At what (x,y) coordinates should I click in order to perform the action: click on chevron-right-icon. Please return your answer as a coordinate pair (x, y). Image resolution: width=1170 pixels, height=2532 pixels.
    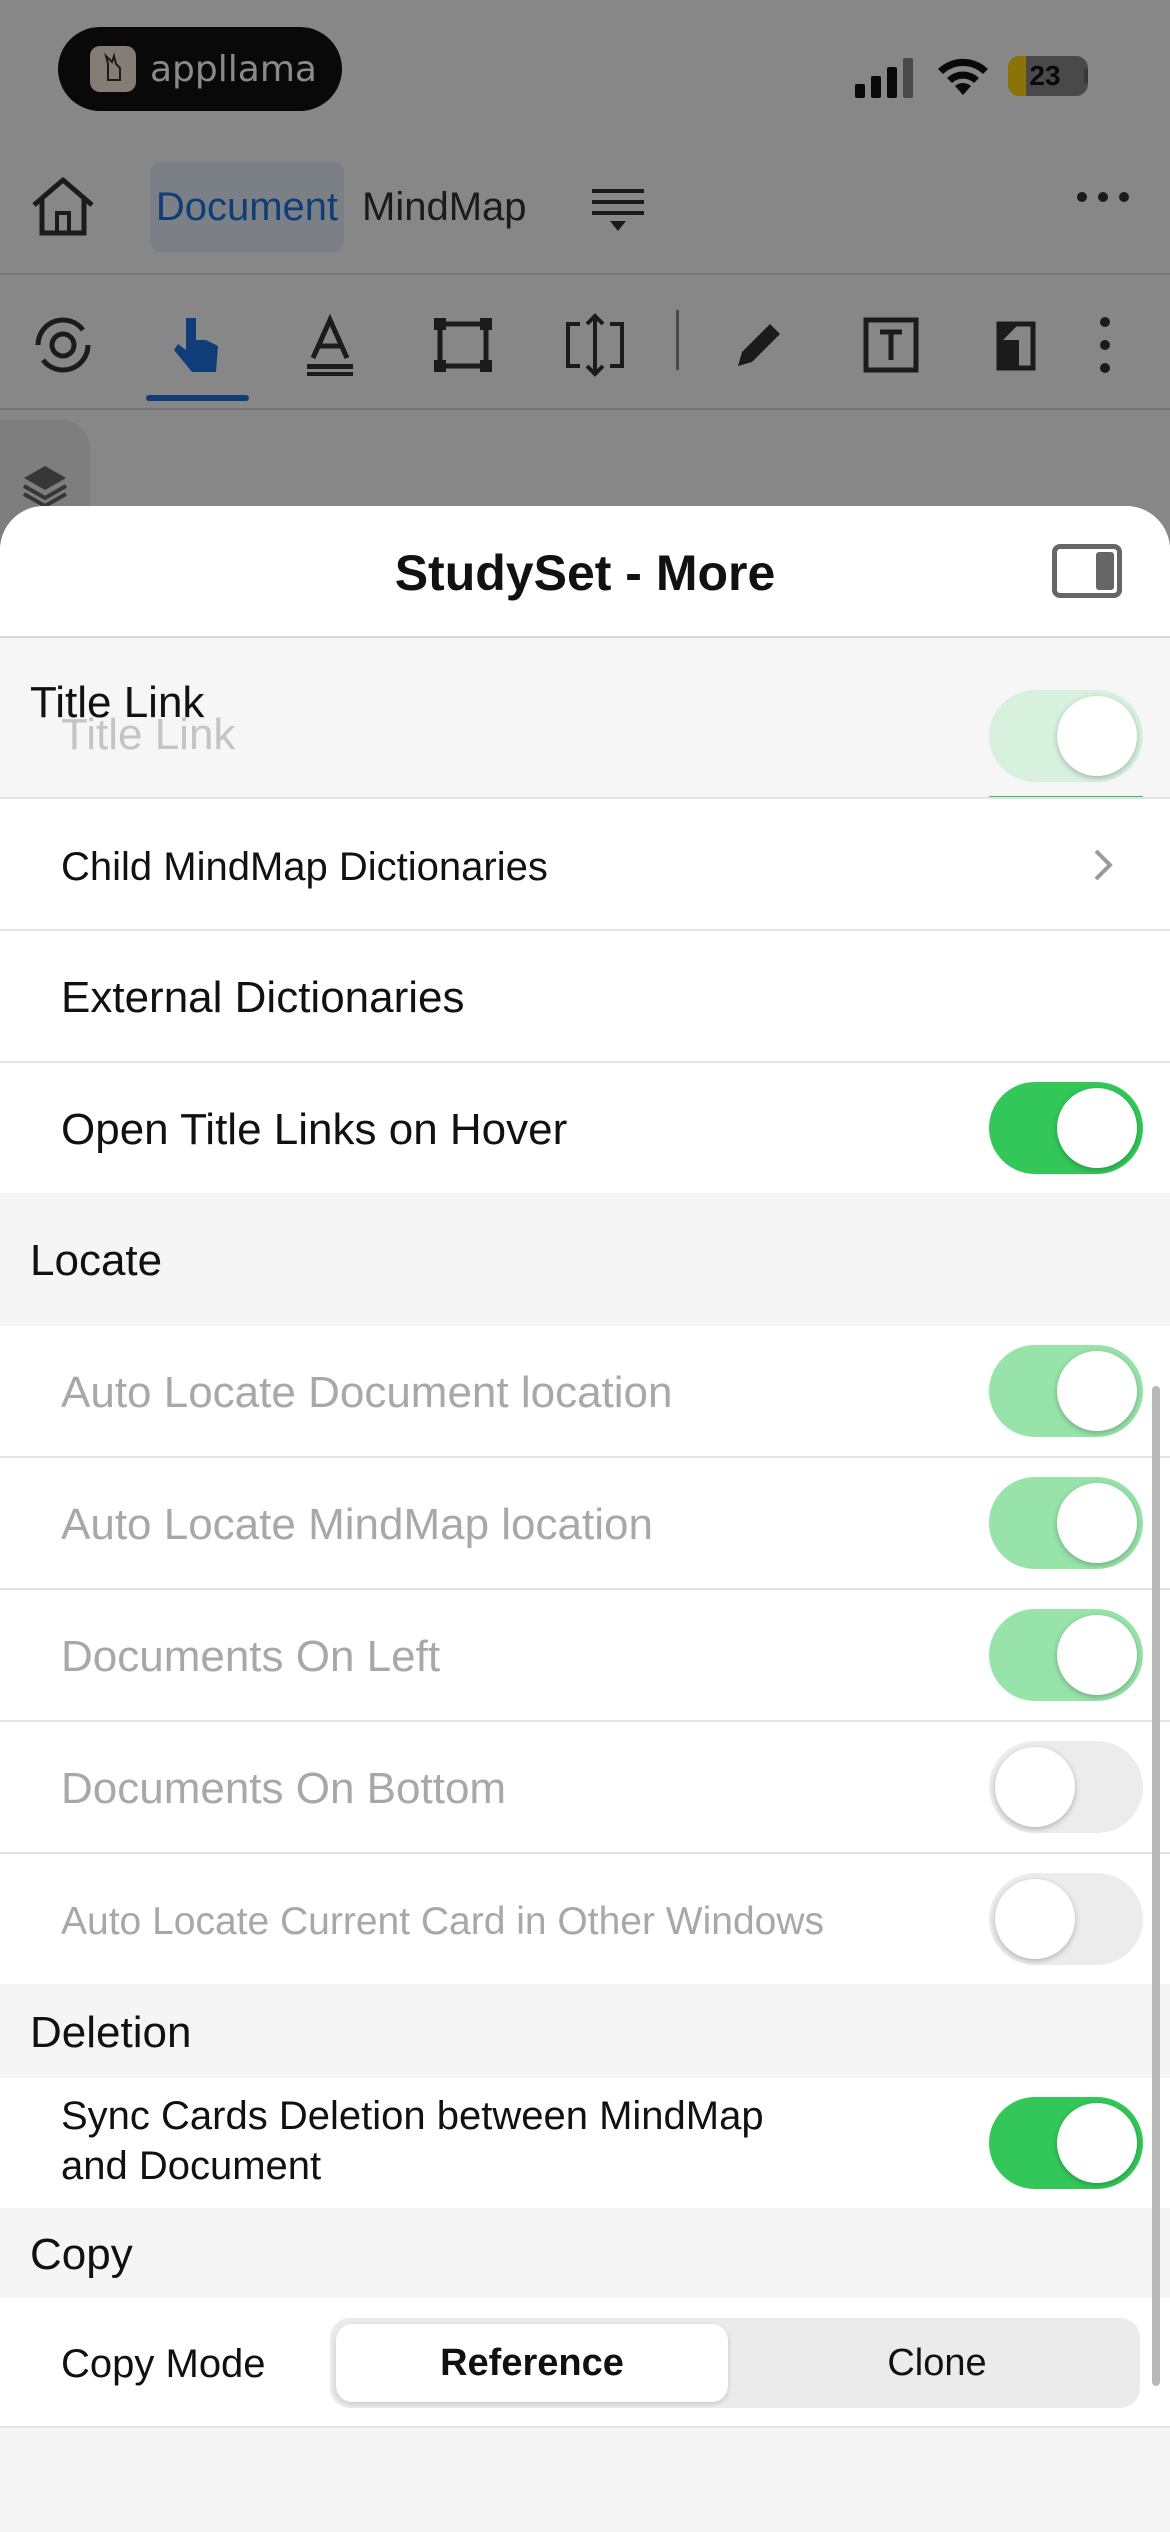
    Looking at the image, I should click on (1103, 865).